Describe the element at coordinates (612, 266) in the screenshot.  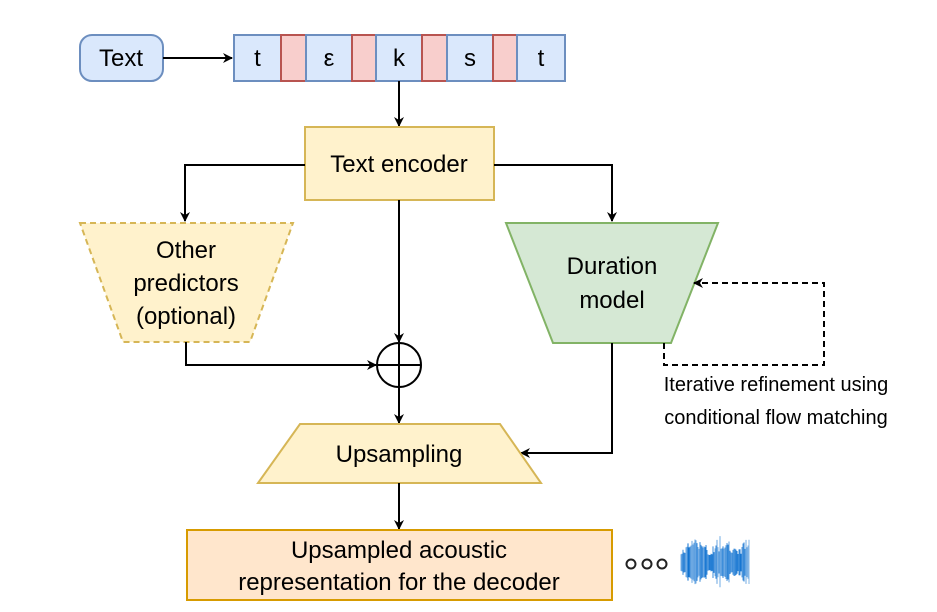
I see `duration-model-line1: Duration` at that location.